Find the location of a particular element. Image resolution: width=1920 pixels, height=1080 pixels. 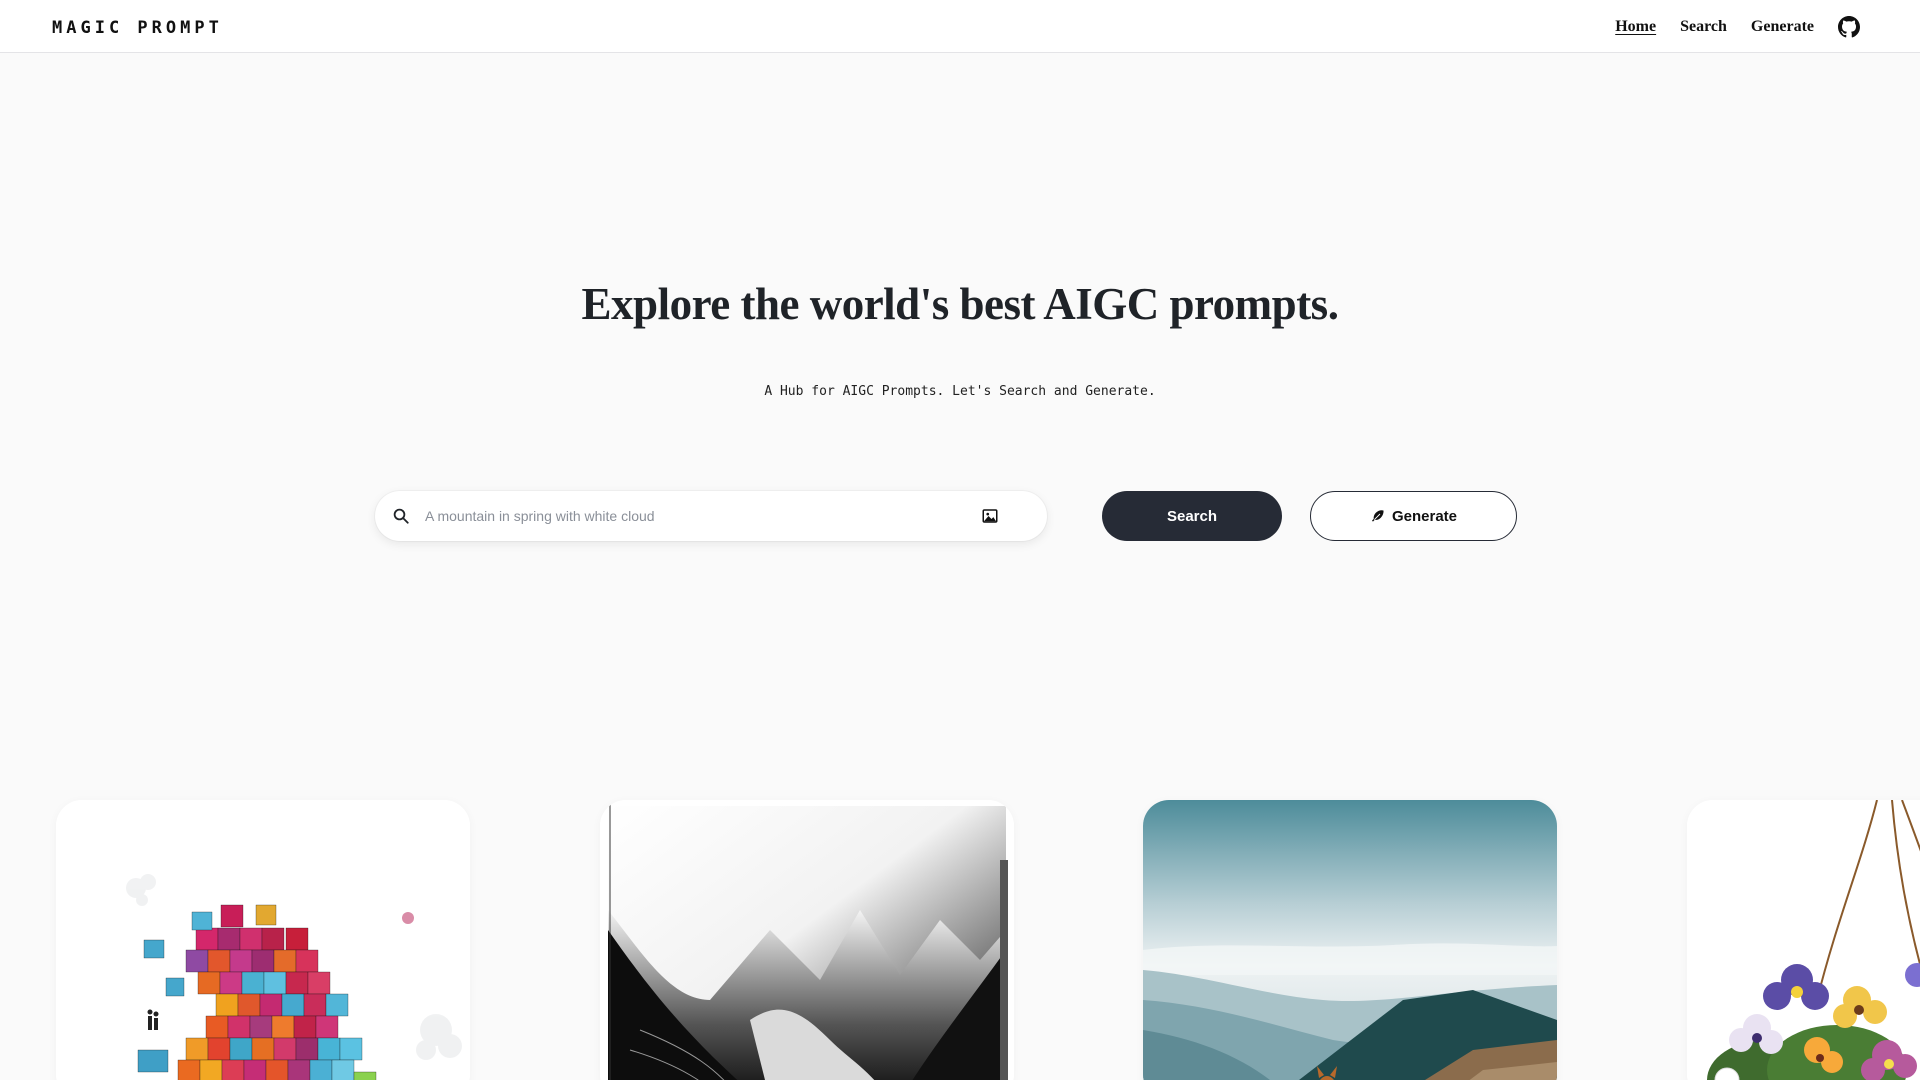

main-nav: Home Search Generate is located at coordinates (1767, 26).